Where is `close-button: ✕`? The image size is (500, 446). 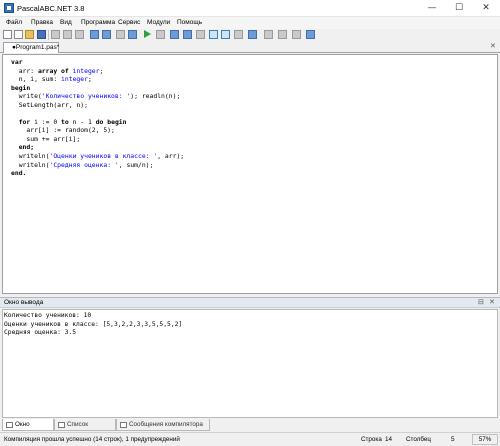 close-button: ✕ is located at coordinates (486, 8).